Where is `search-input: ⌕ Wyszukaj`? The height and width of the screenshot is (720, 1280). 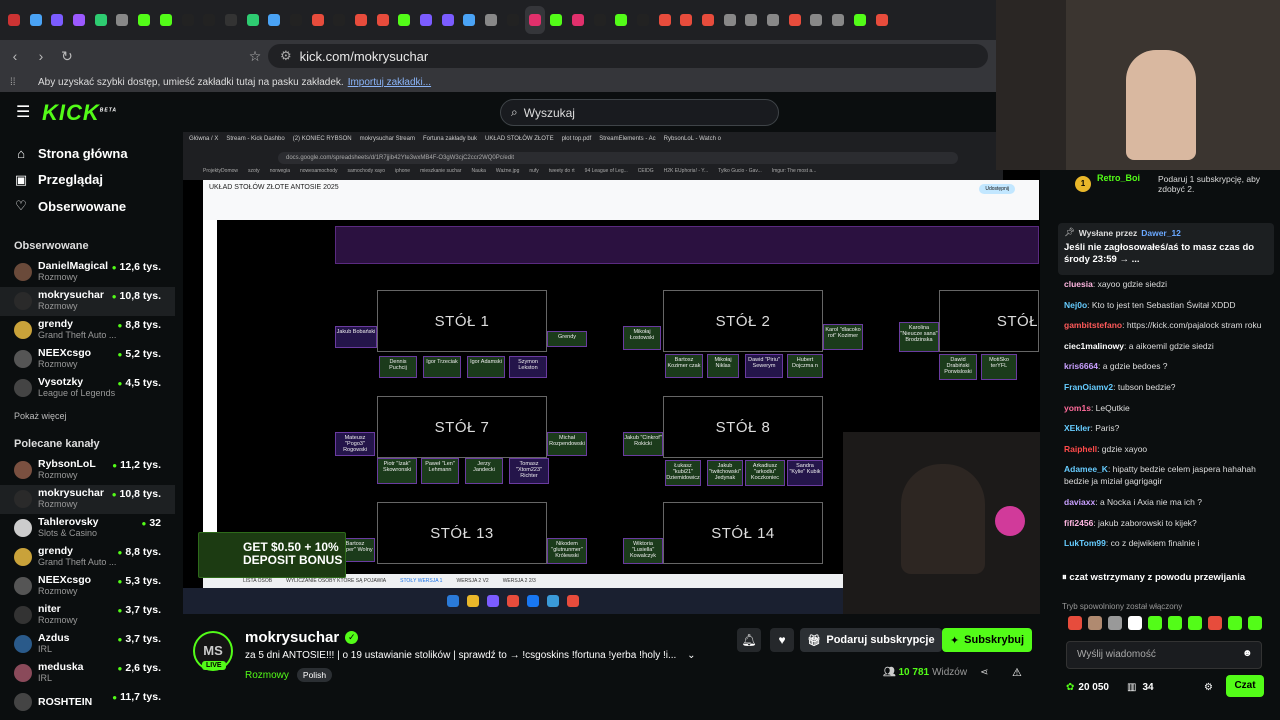
search-input: ⌕ Wyszukaj is located at coordinates (639, 112).